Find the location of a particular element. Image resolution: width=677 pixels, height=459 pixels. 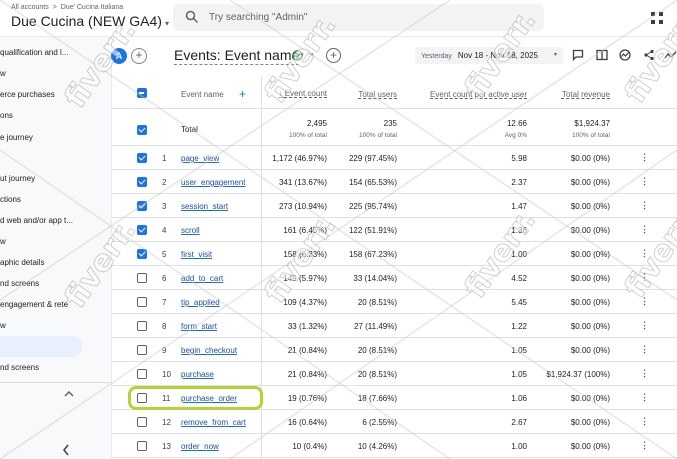

select-all-checkbox is located at coordinates (142, 93).